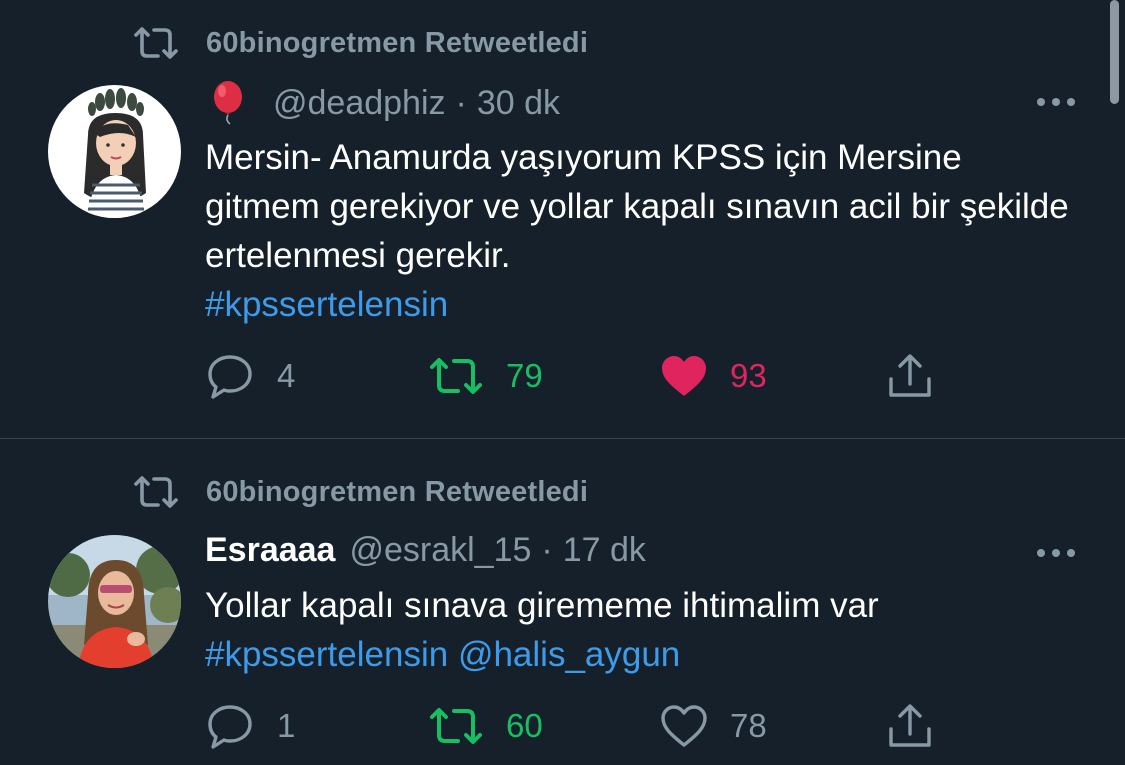  What do you see at coordinates (748, 375) in the screenshot?
I see `like-count: 93` at bounding box center [748, 375].